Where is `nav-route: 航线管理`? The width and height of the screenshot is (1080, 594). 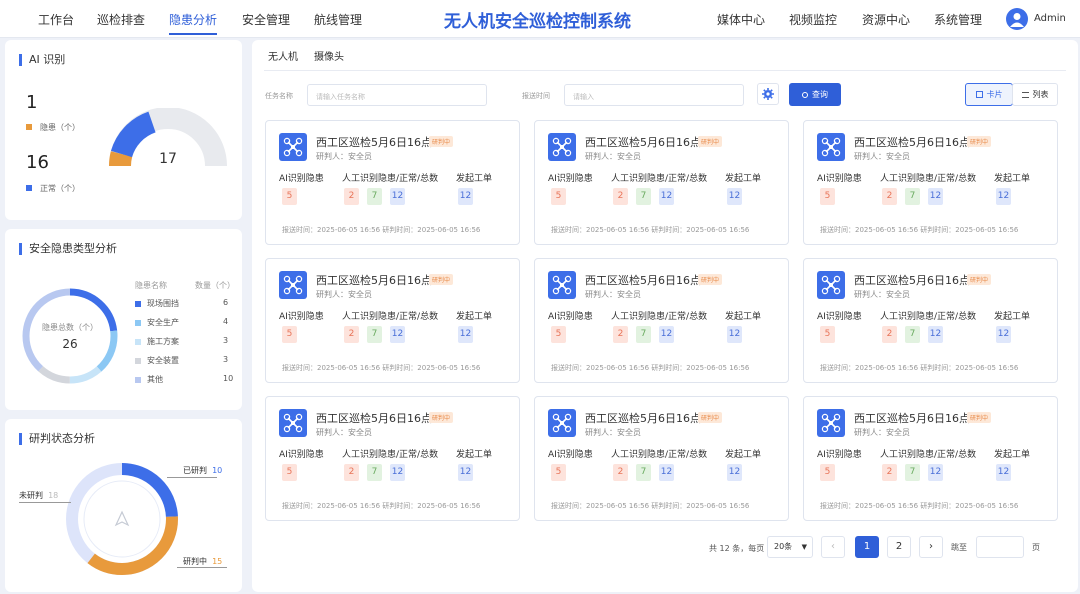 nav-route: 航线管理 is located at coordinates (338, 19).